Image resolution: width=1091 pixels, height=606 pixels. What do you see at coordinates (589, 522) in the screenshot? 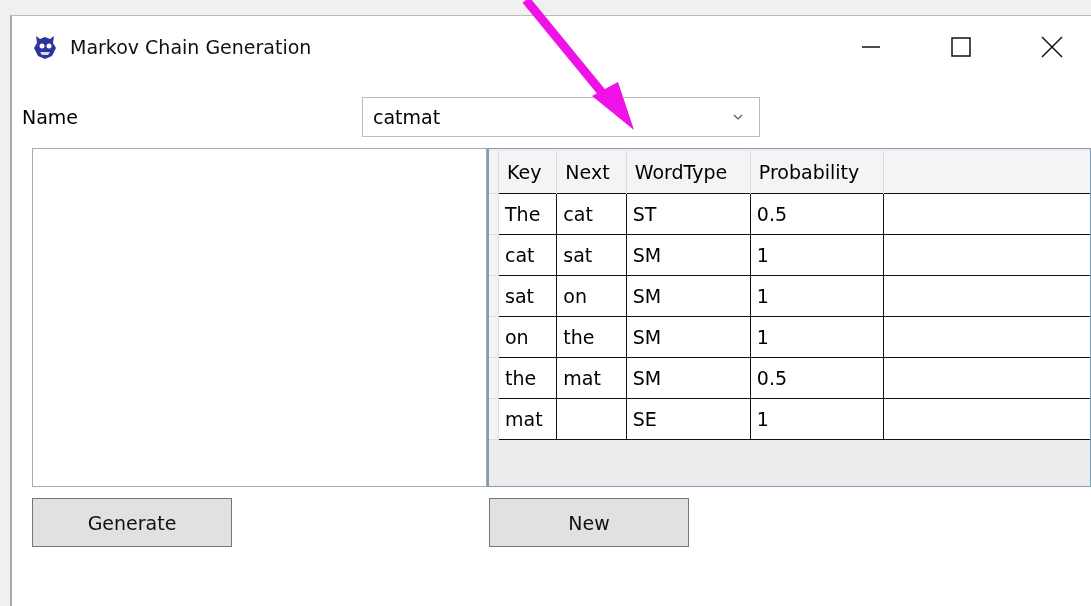
I see `new-button: New` at bounding box center [589, 522].